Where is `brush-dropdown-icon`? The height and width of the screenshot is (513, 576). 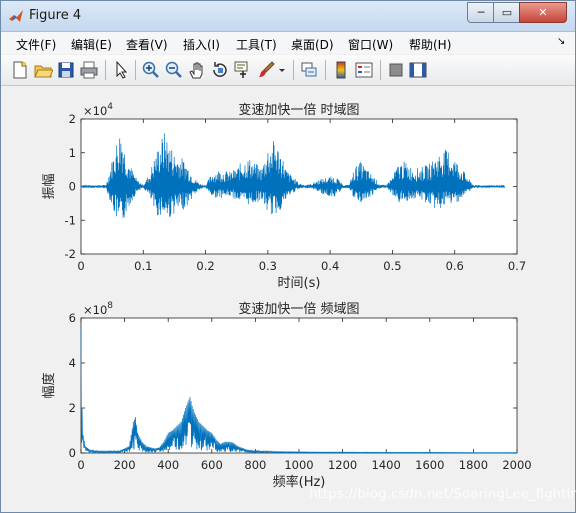 brush-dropdown-icon is located at coordinates (282, 70).